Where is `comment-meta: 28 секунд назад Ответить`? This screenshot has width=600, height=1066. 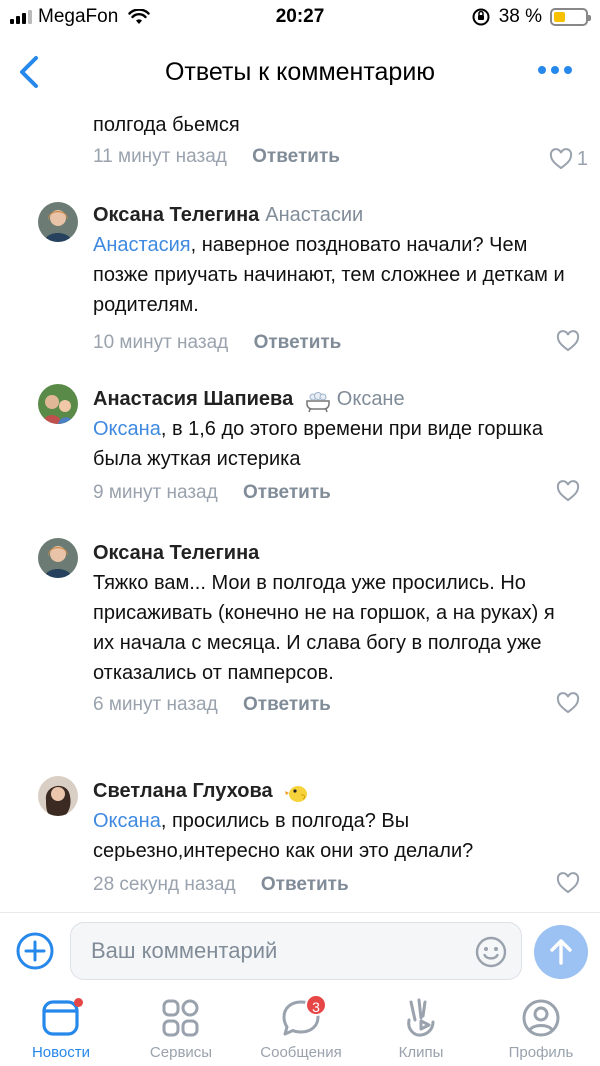 comment-meta: 28 секунд назад Ответить is located at coordinates (336, 885).